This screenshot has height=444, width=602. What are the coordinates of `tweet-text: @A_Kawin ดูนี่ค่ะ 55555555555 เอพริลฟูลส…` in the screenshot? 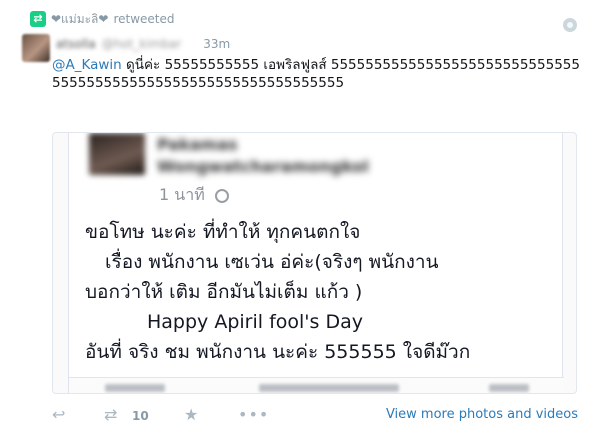 It's located at (317, 74).